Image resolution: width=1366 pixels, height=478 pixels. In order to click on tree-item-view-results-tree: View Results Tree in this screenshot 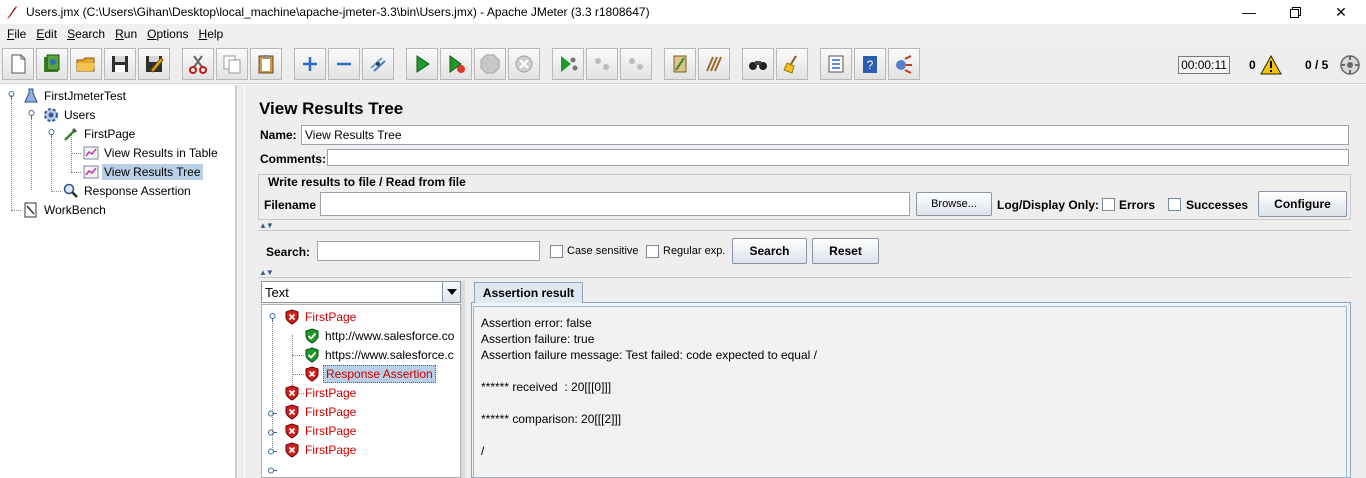, I will do `click(142, 171)`.